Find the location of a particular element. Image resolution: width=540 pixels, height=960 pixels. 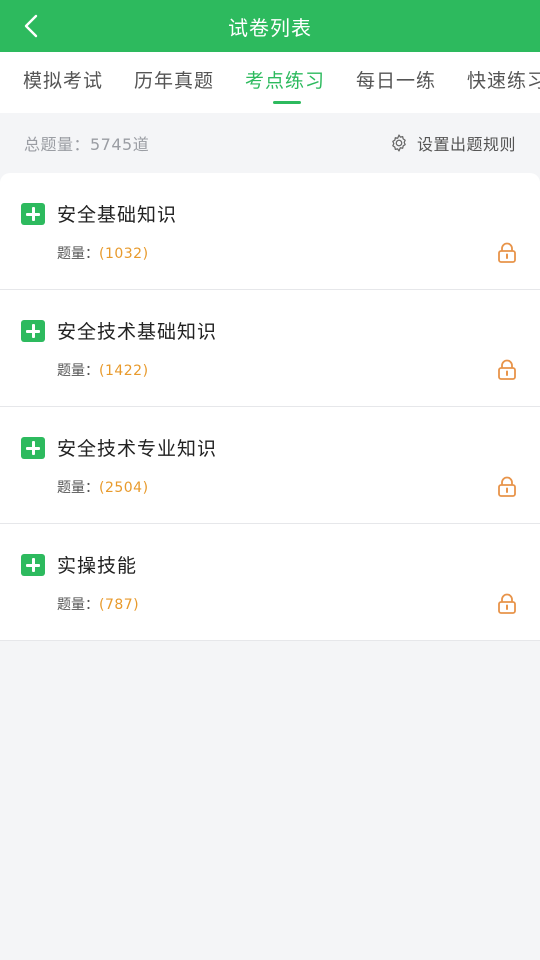

section-title: 安全技术基础知识 is located at coordinates (137, 332).